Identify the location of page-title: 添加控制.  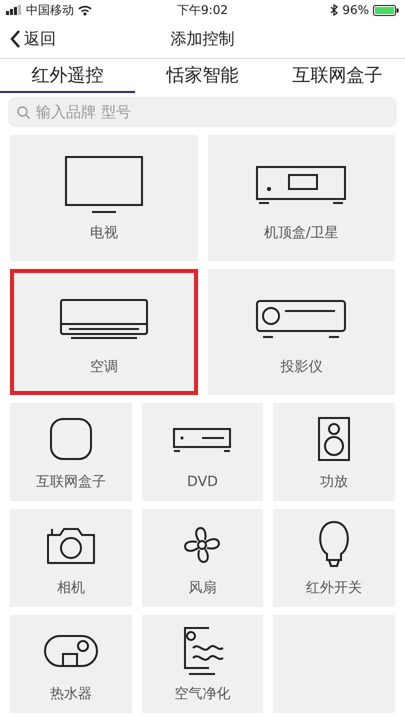
(202, 39).